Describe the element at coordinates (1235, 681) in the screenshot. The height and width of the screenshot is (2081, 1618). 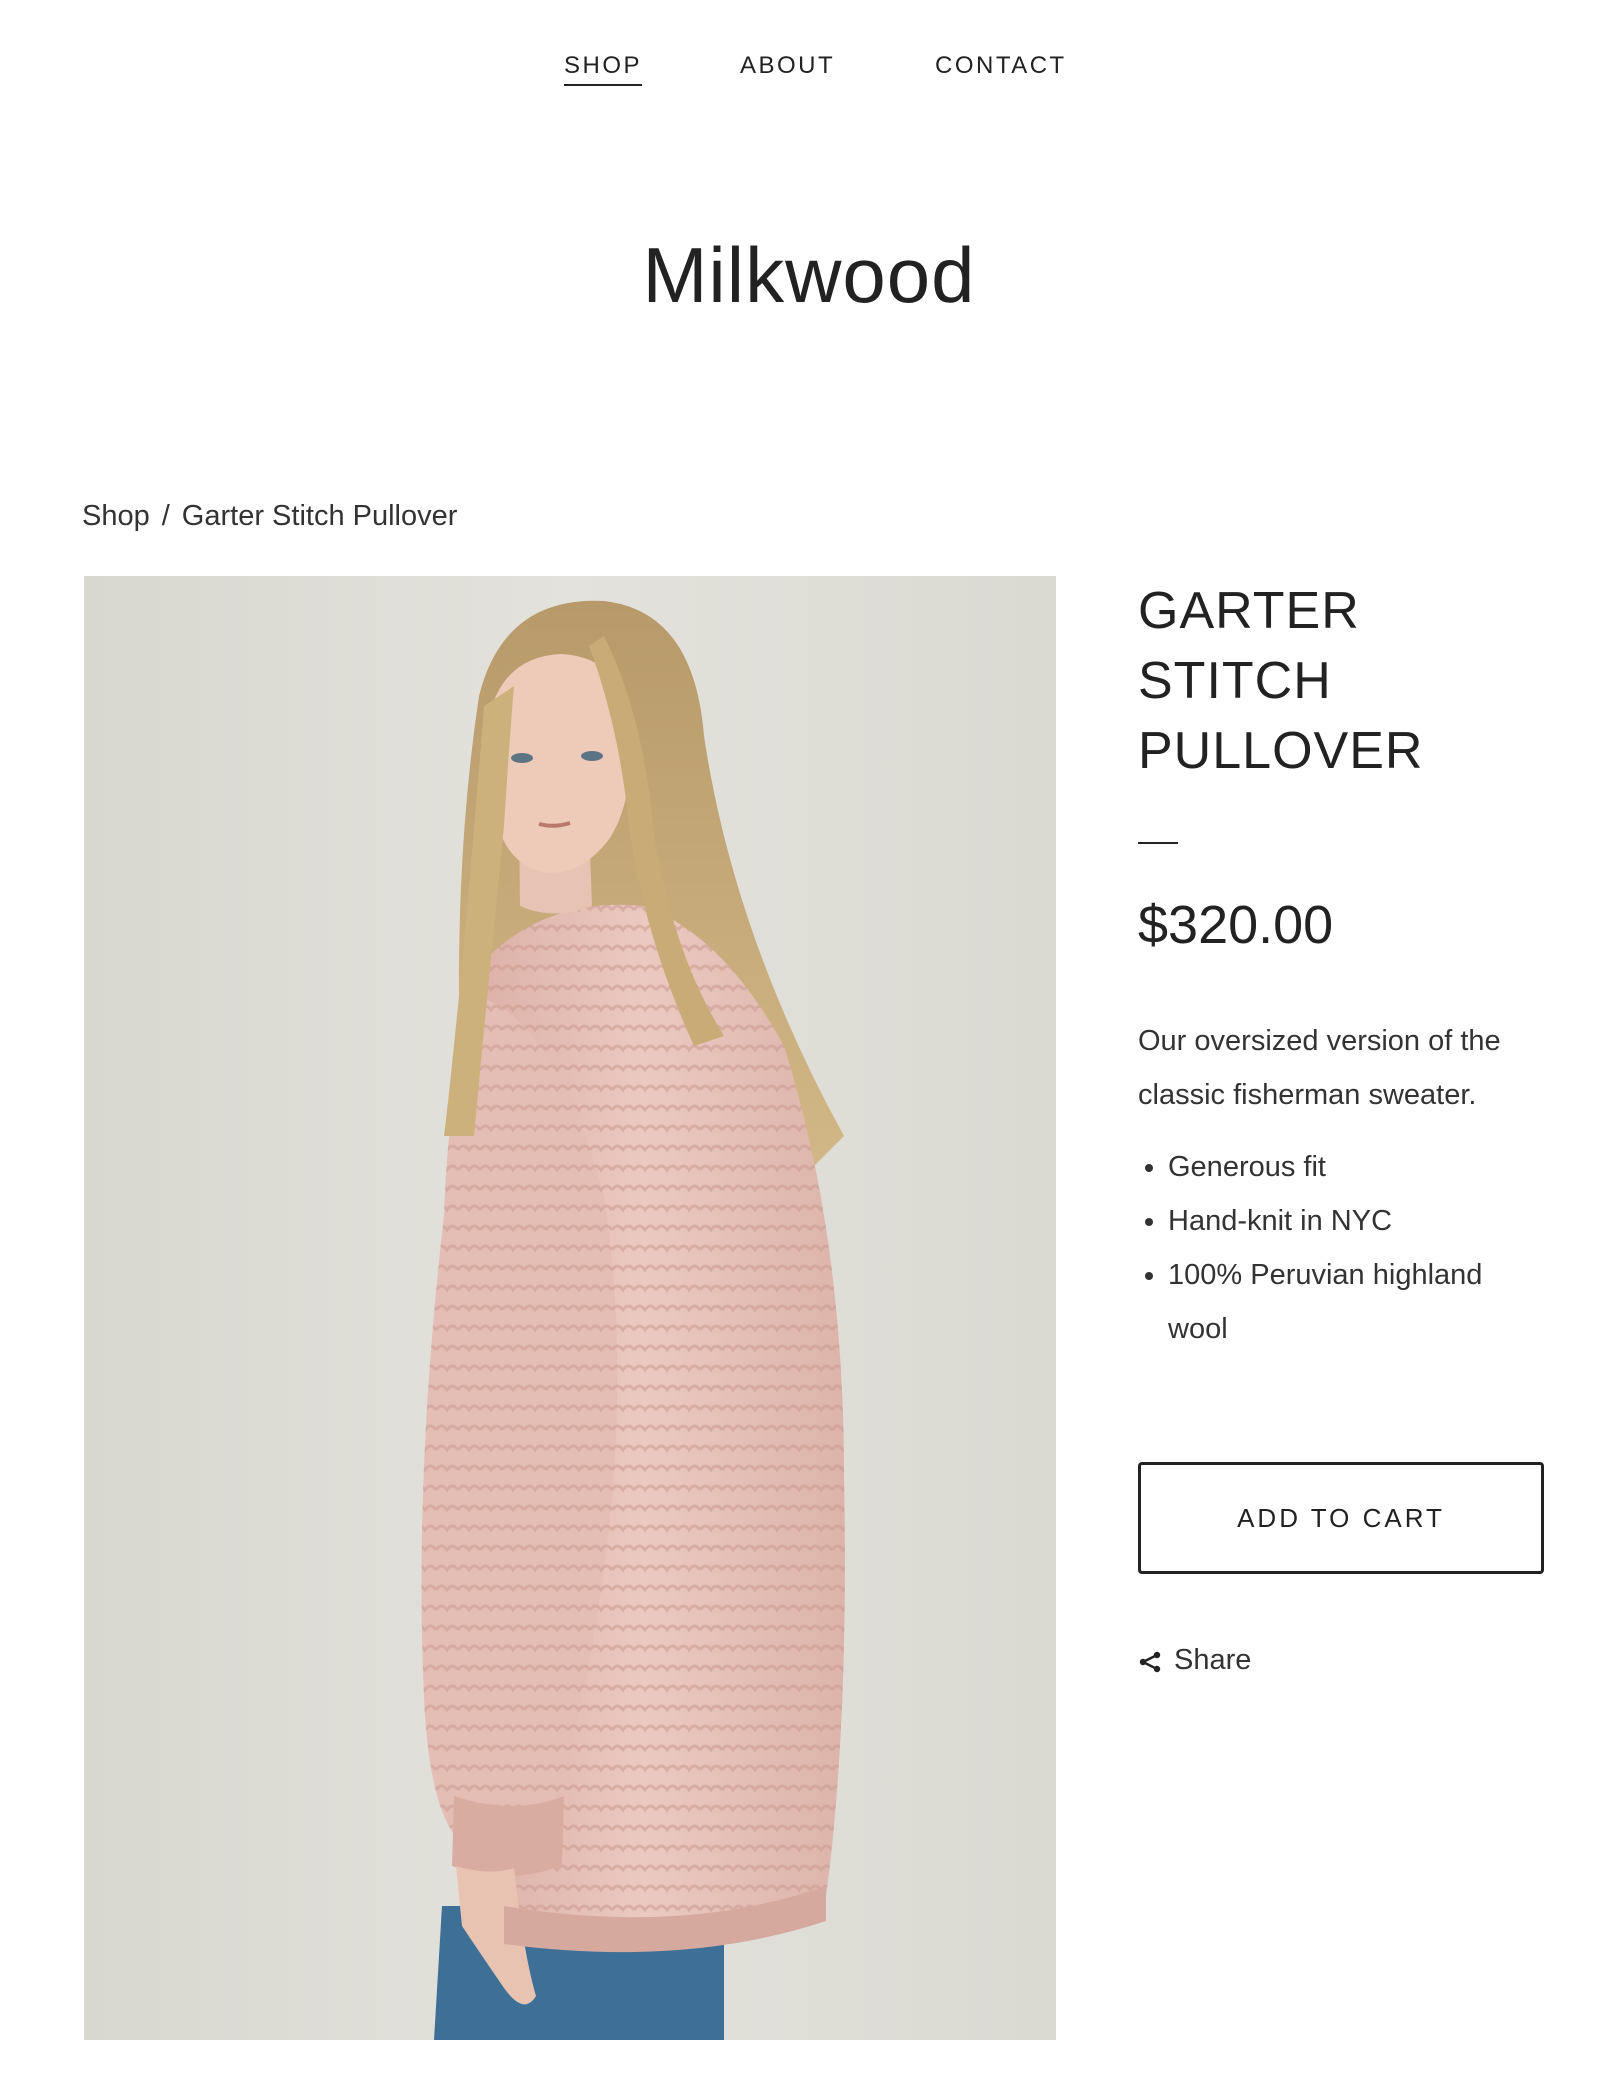
I see `product-title-line-2: STITCH` at that location.